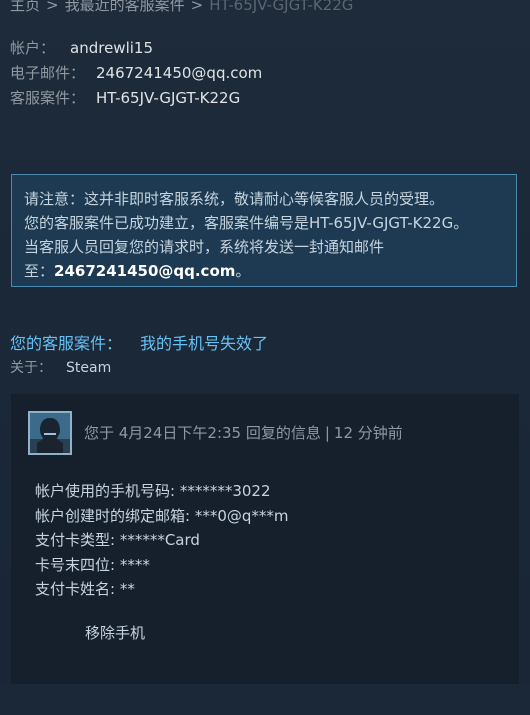  What do you see at coordinates (31, 368) in the screenshot?
I see `about-label: 关于：` at bounding box center [31, 368].